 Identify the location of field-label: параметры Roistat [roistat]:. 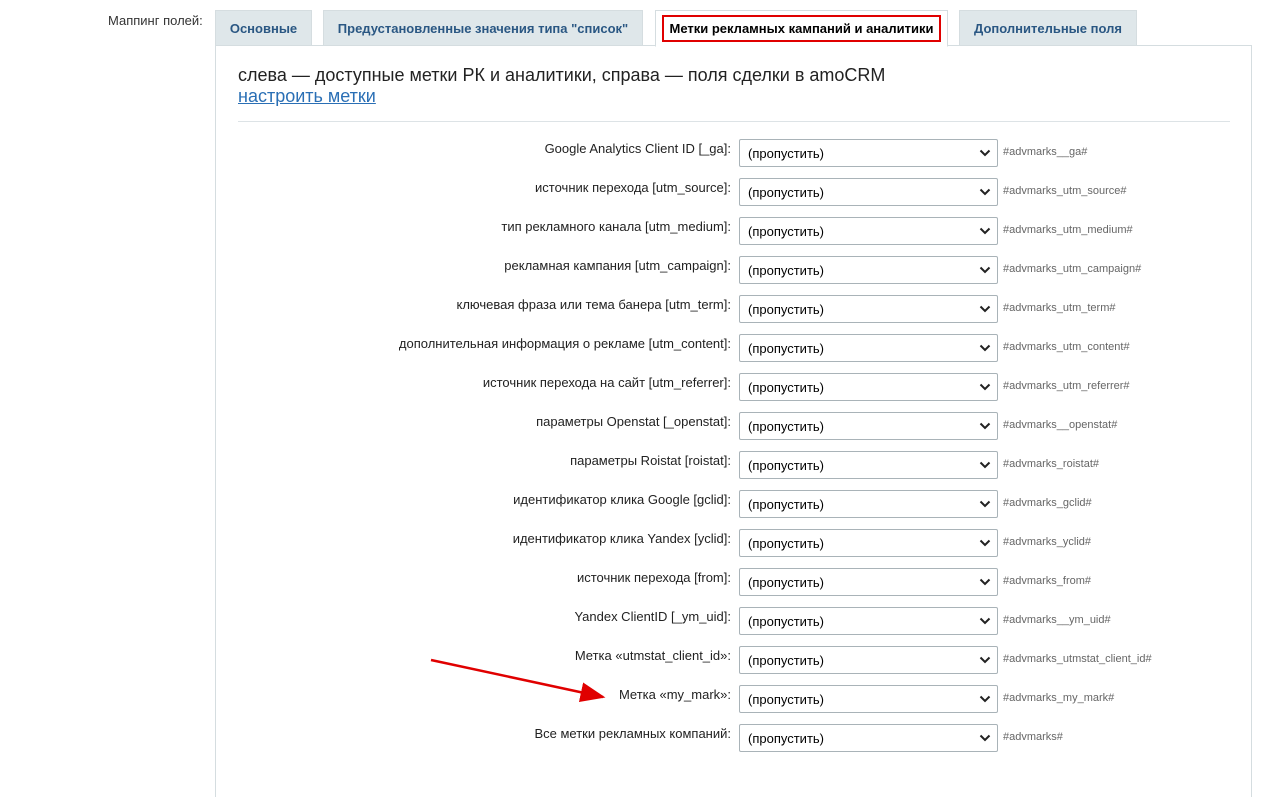
(650, 460).